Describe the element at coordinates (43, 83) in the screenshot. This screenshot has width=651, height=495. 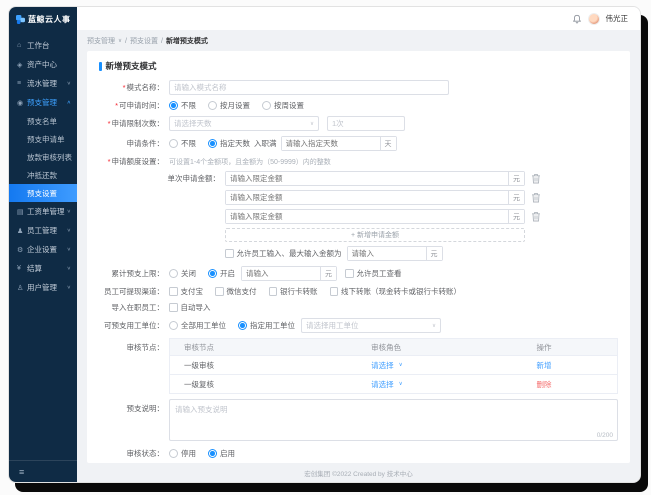
I see `sidebar-item-flow-management: ≡ 流水管理 ∨` at that location.